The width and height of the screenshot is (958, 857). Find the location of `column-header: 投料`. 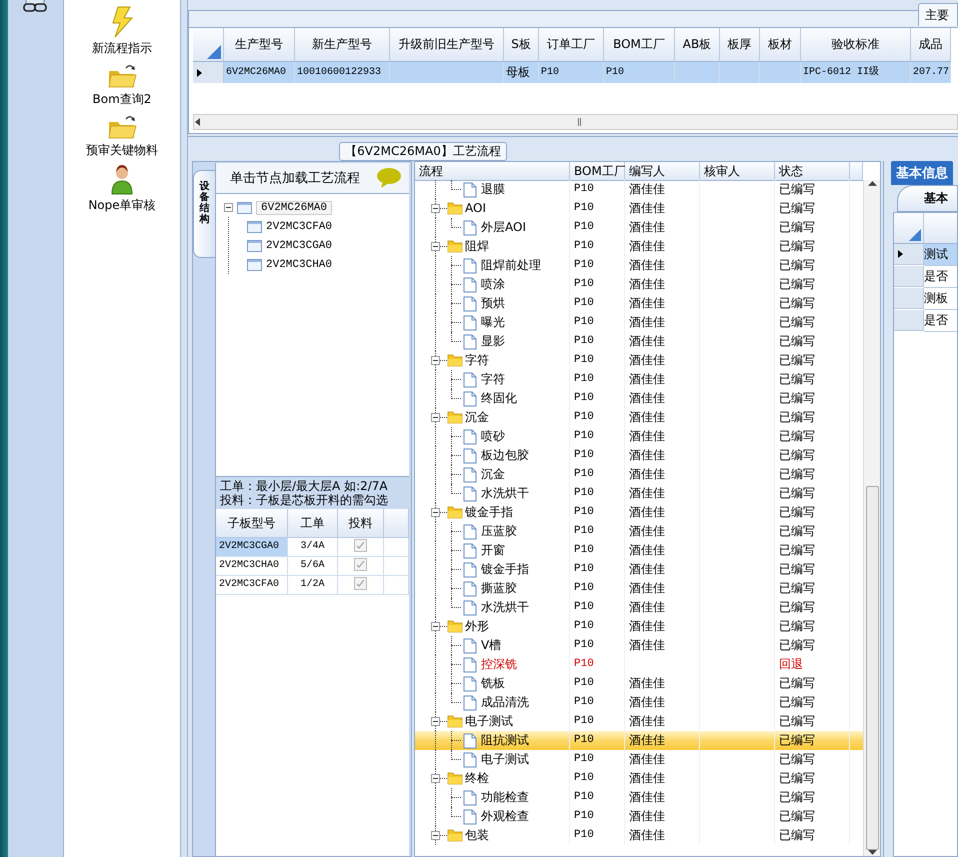

column-header: 投料 is located at coordinates (361, 523).